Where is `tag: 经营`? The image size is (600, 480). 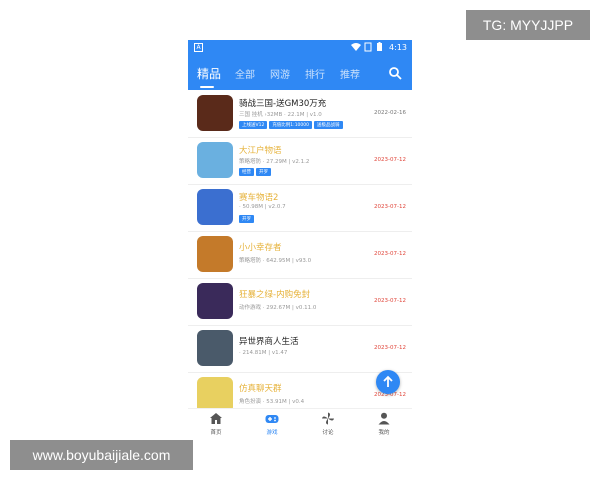 tag: 经营 is located at coordinates (246, 172).